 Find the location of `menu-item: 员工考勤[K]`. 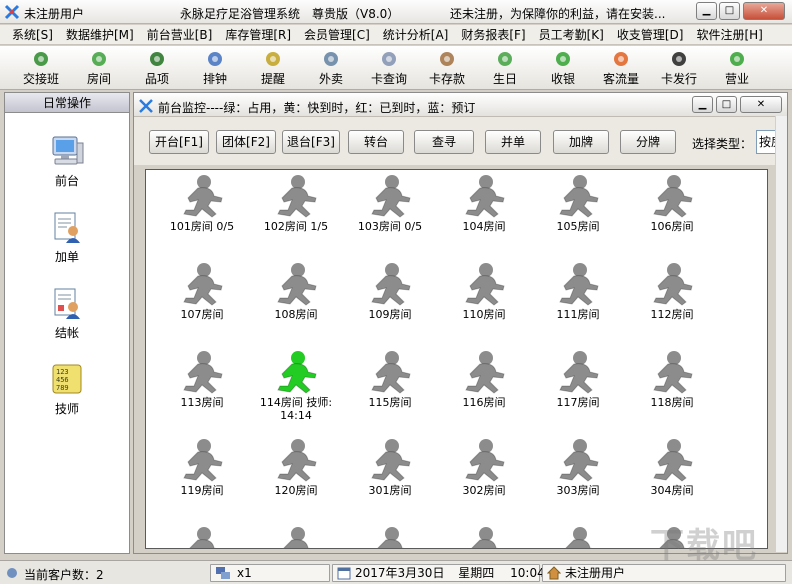

menu-item: 员工考勤[K] is located at coordinates (571, 34).